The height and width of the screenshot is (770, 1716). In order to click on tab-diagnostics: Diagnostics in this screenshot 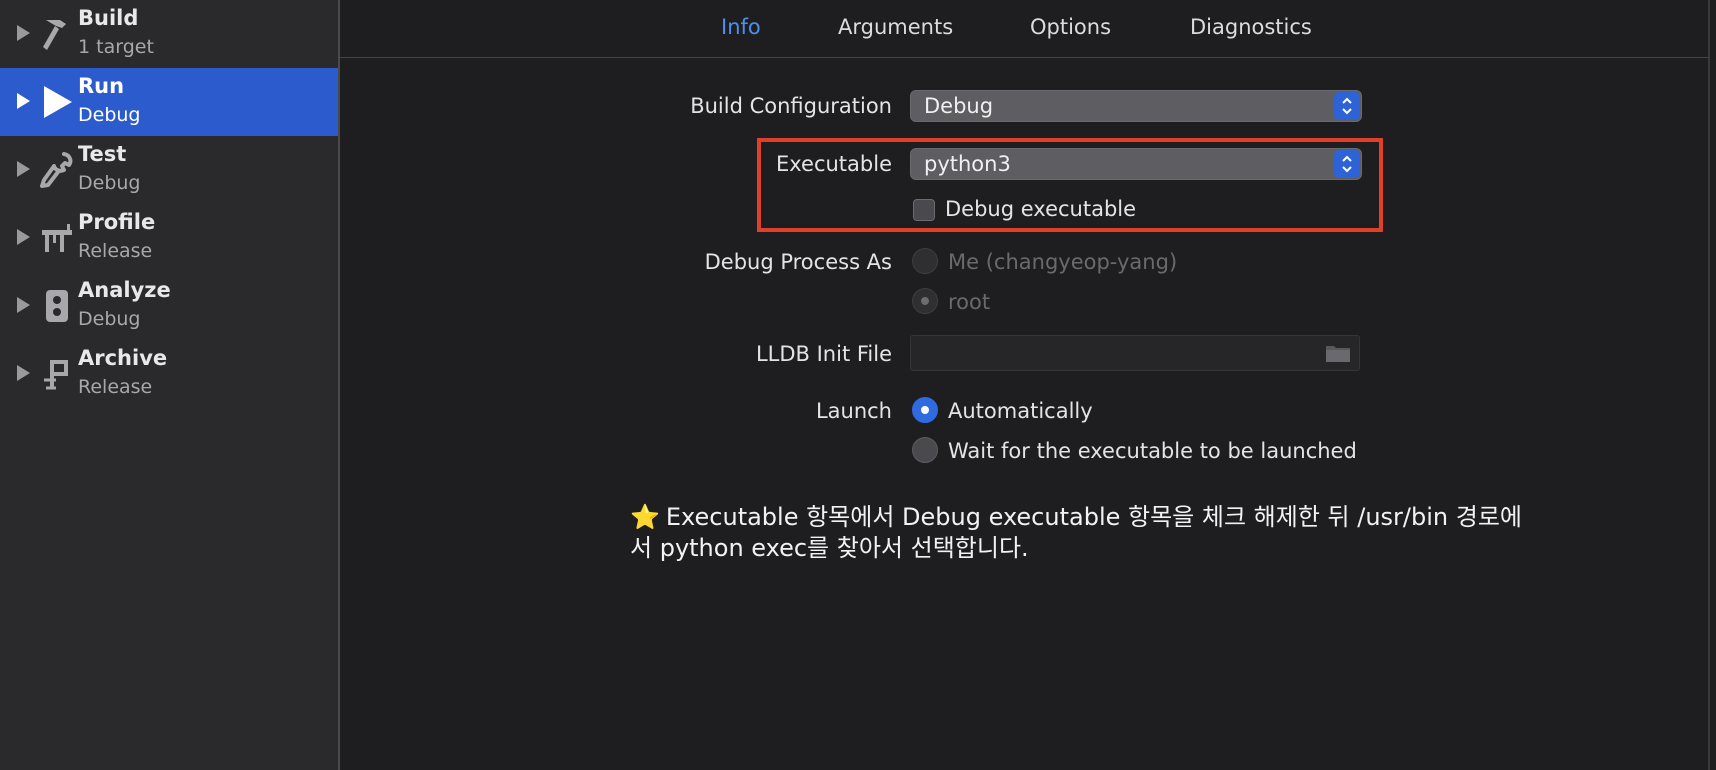, I will do `click(1251, 27)`.